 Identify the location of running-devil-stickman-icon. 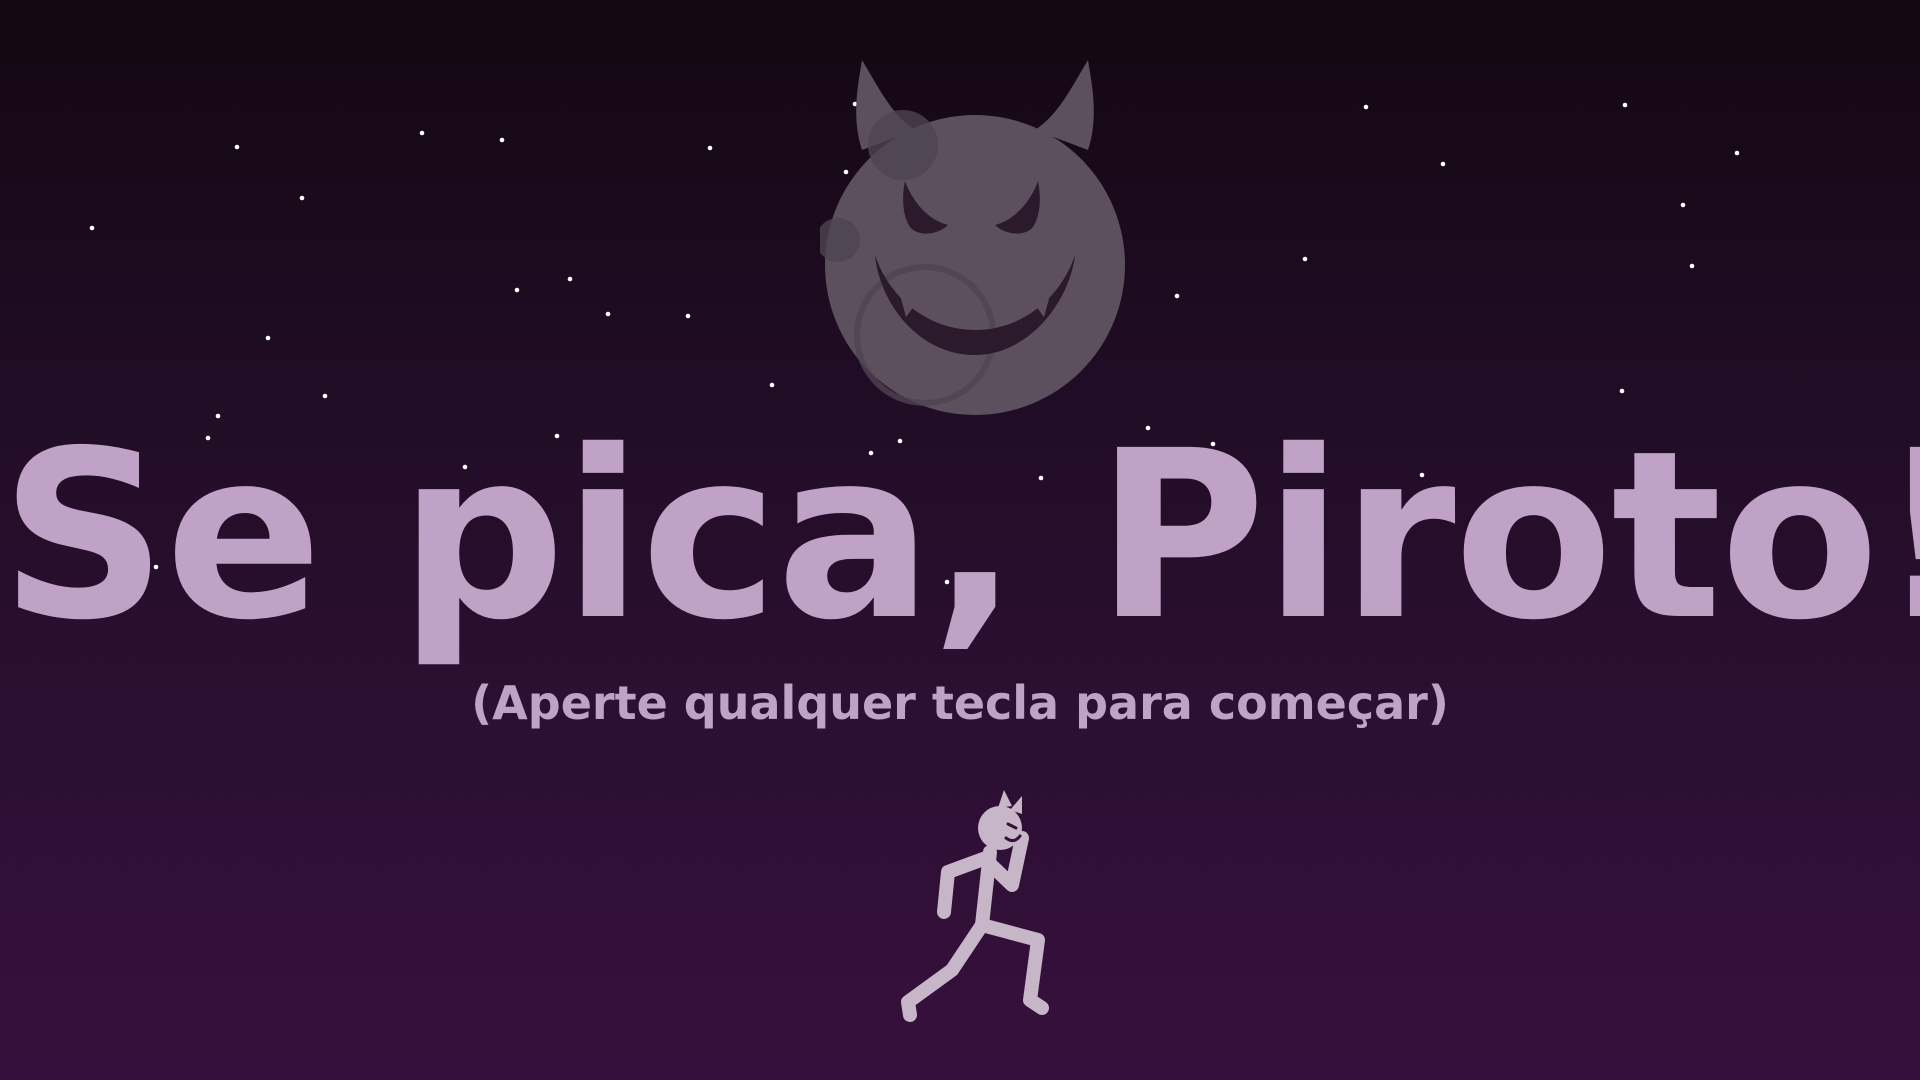
(975, 906).